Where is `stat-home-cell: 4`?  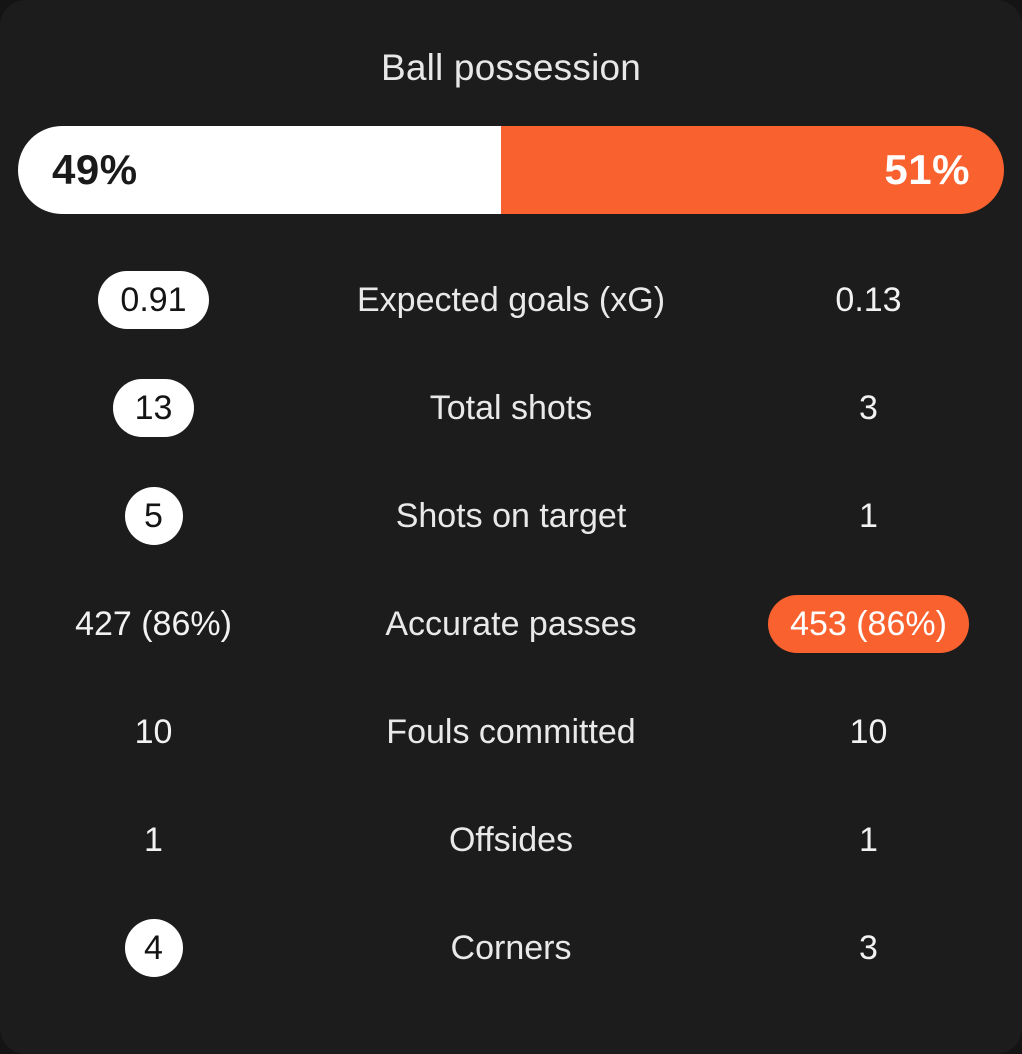
stat-home-cell: 4 is located at coordinates (153, 948).